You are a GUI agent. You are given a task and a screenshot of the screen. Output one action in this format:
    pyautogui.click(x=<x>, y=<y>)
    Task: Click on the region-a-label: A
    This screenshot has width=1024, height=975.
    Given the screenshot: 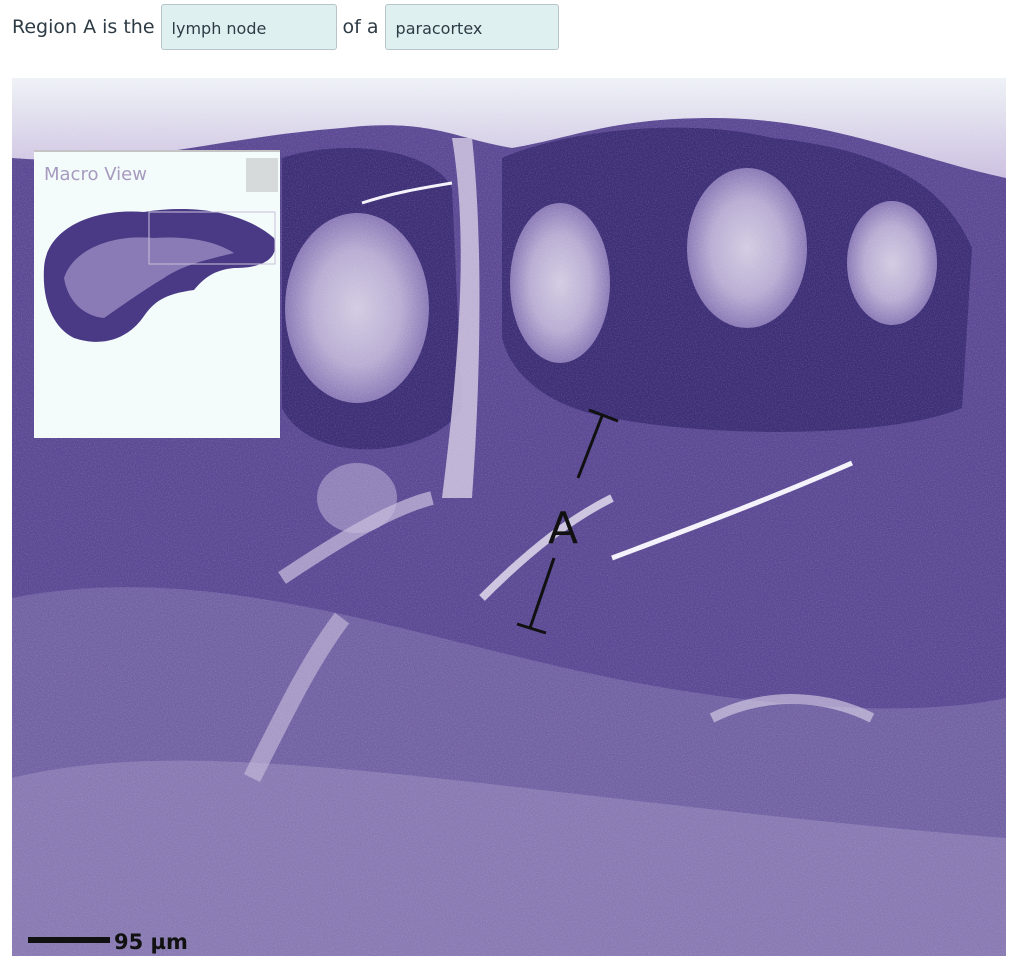 What is the action you would take?
    pyautogui.click(x=563, y=528)
    